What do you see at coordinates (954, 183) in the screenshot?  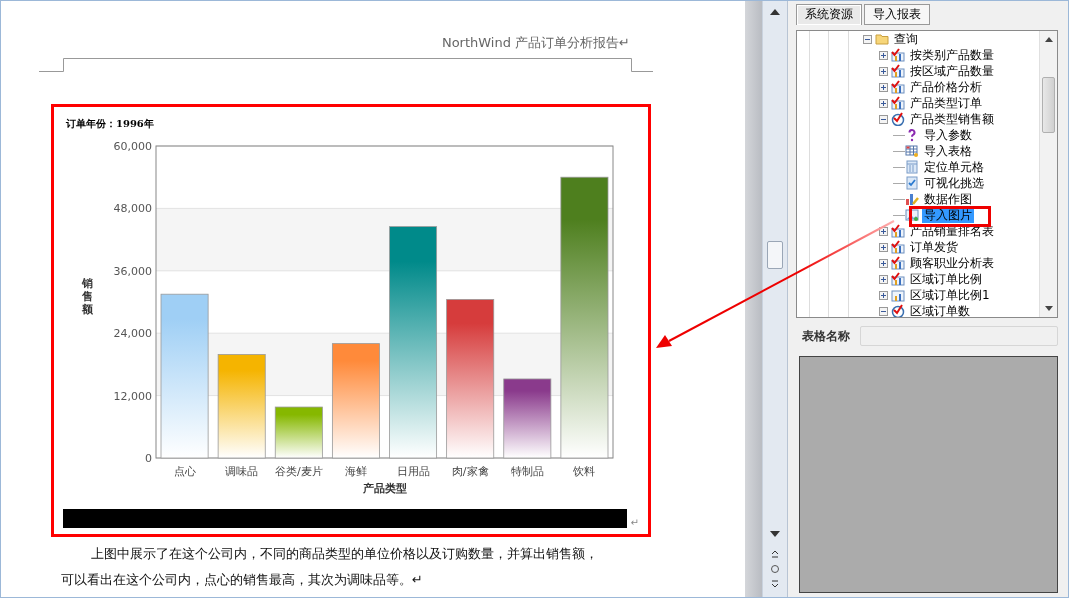 I see `tree-item: 可视化挑选` at bounding box center [954, 183].